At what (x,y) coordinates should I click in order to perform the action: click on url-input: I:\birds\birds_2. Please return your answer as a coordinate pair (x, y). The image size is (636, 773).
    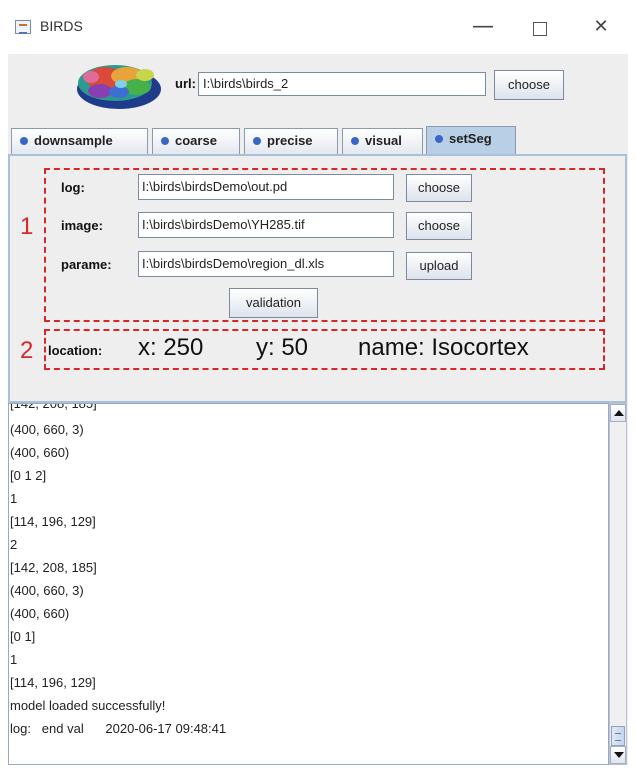
    Looking at the image, I should click on (342, 84).